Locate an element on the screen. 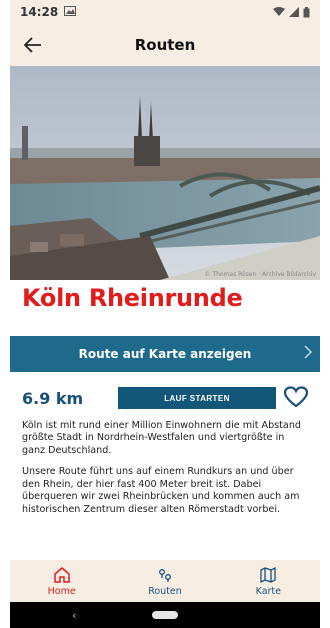 This screenshot has height=628, width=330. show-on-map-button: Route auf Karte anzeigen is located at coordinates (165, 354).